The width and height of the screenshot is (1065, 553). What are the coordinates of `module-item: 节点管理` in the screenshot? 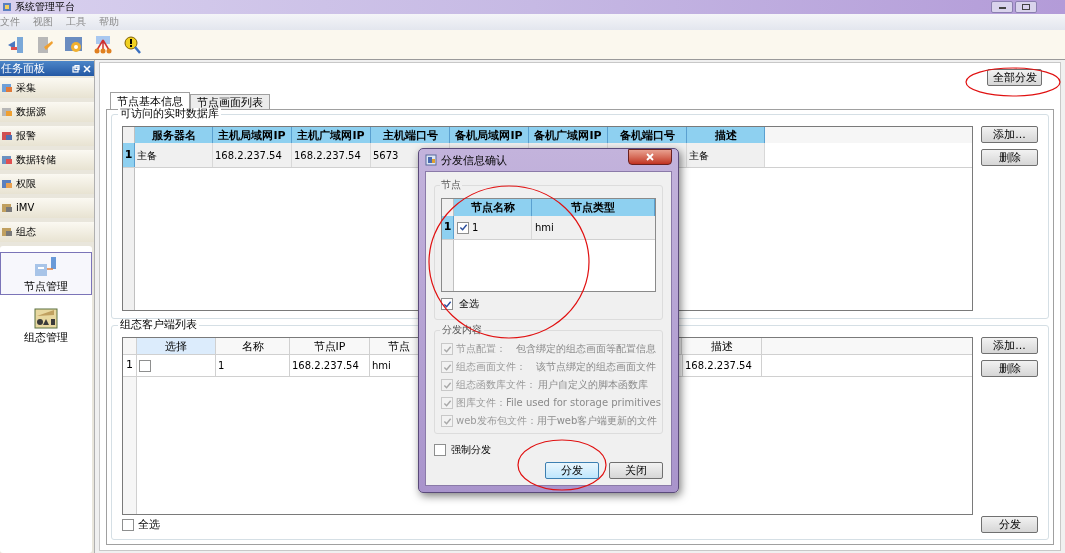 It's located at (46, 273).